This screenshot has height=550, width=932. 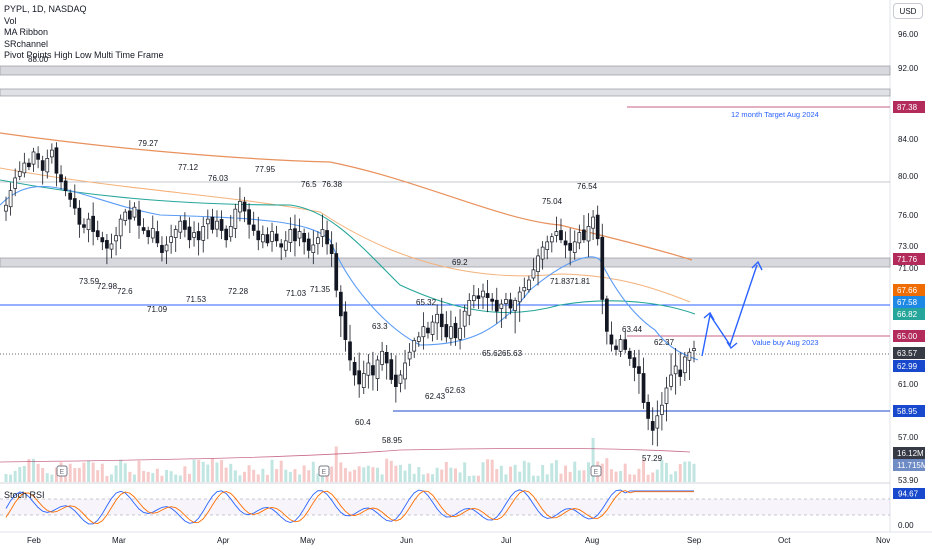 What do you see at coordinates (908, 494) in the screenshot?
I see `stoch-value-text: 94.67` at bounding box center [908, 494].